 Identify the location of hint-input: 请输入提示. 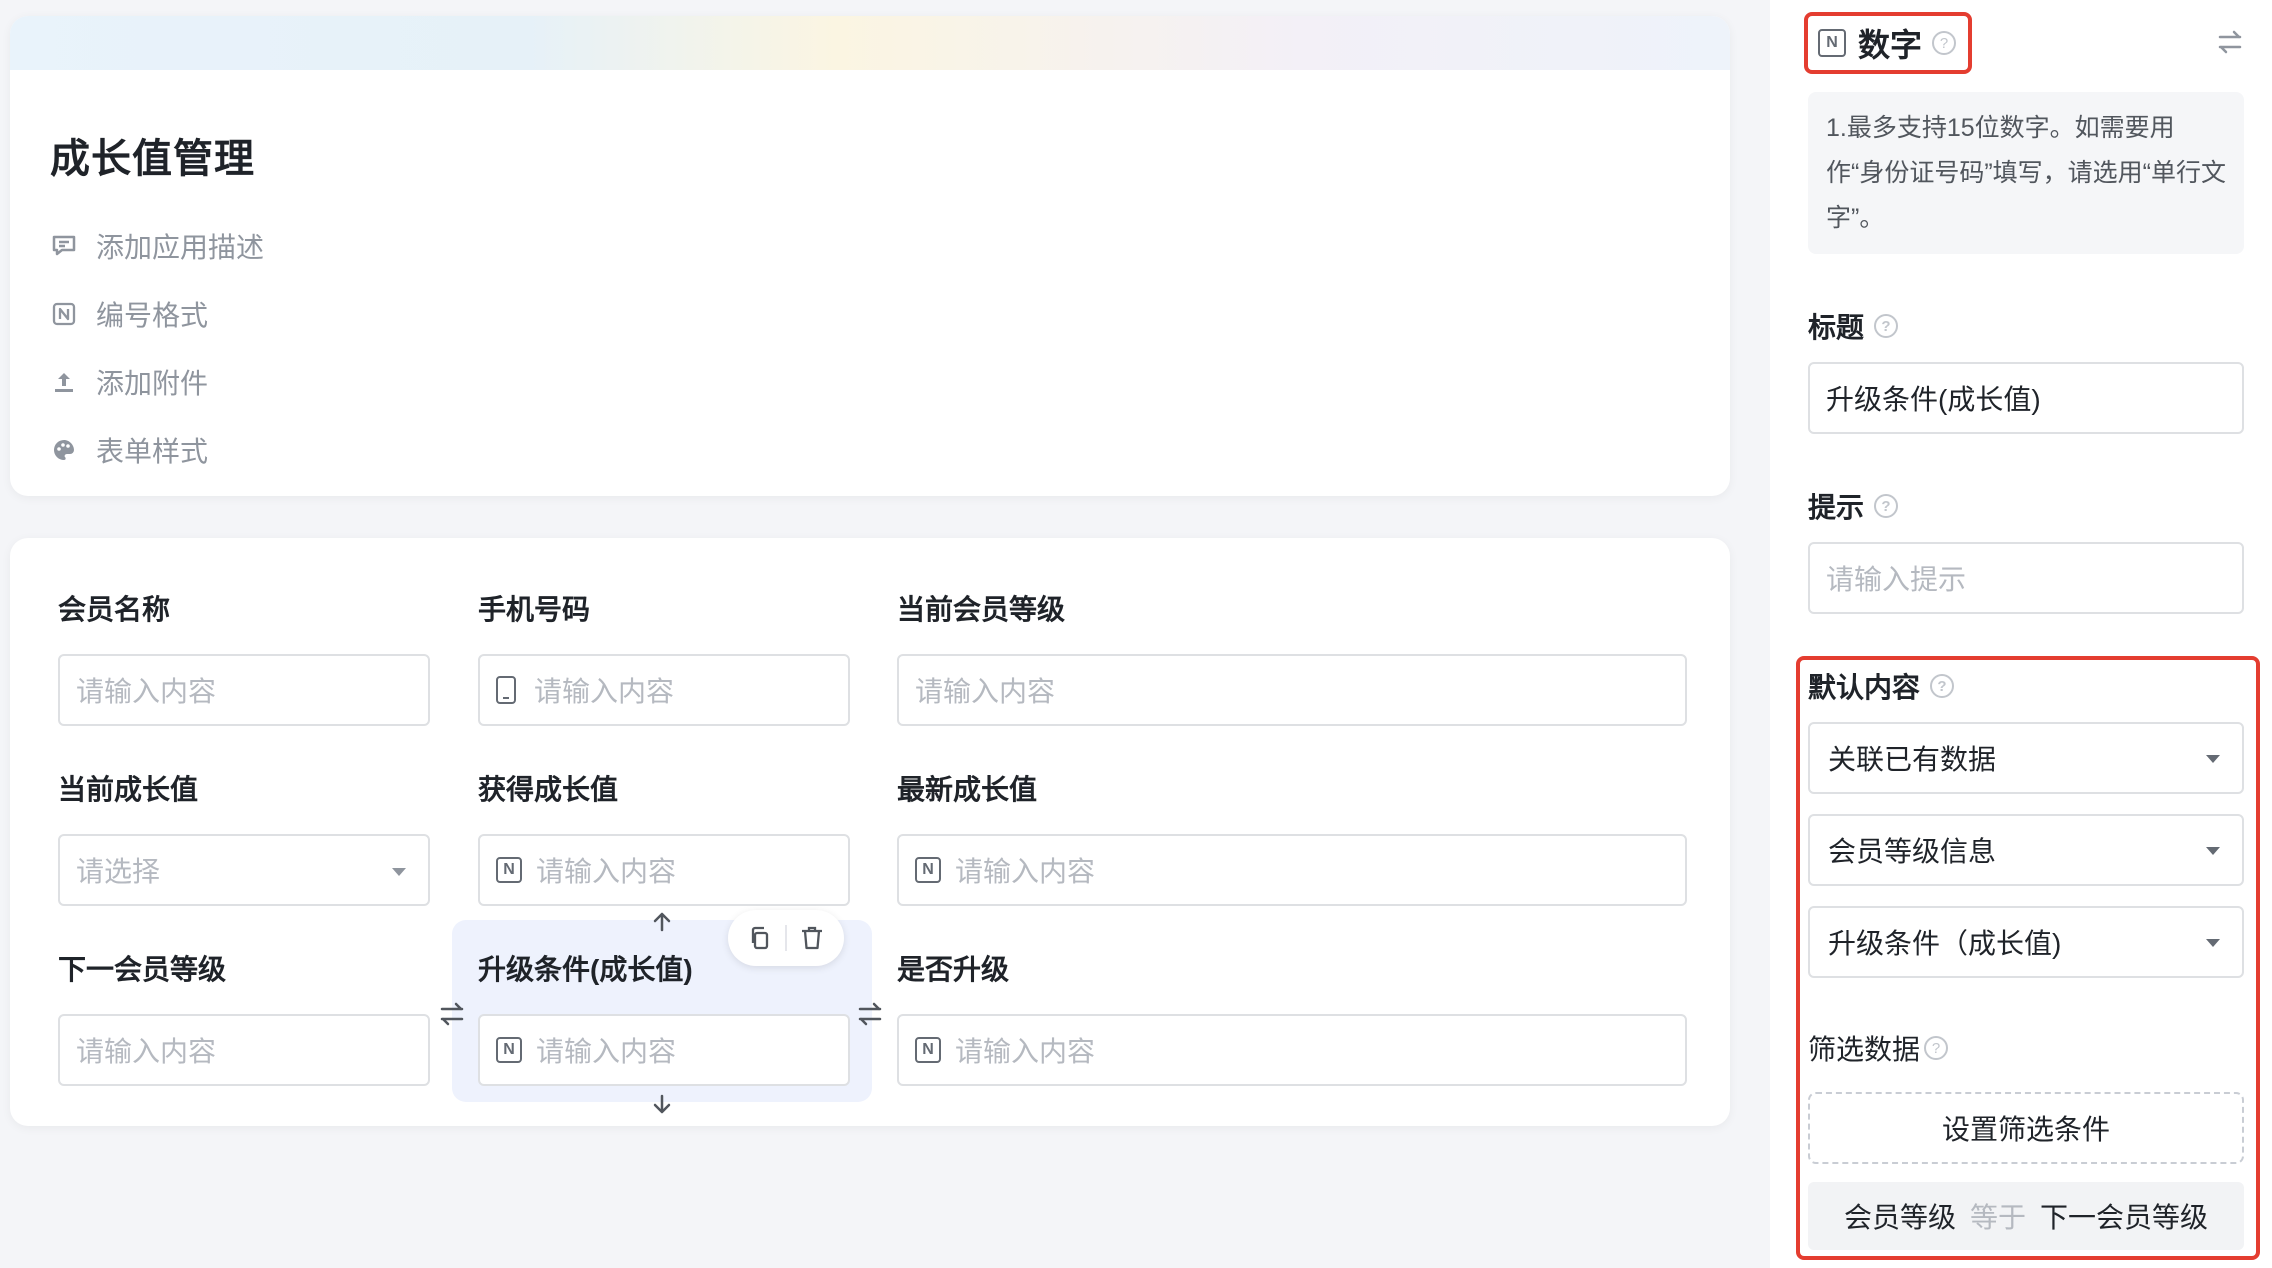
(2026, 578).